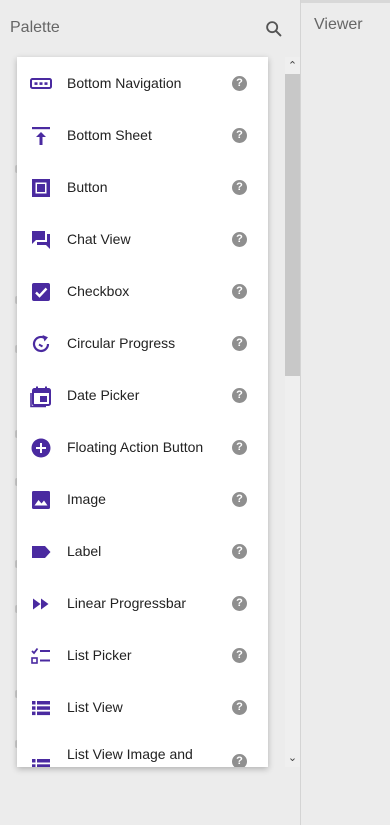  What do you see at coordinates (41, 344) in the screenshot?
I see `circular-progress-icon` at bounding box center [41, 344].